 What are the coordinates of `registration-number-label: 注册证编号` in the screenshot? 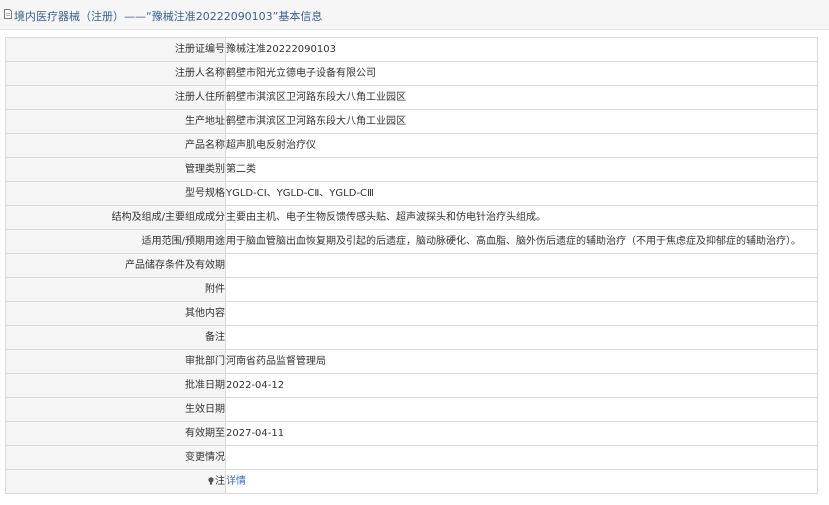 It's located at (115, 49).